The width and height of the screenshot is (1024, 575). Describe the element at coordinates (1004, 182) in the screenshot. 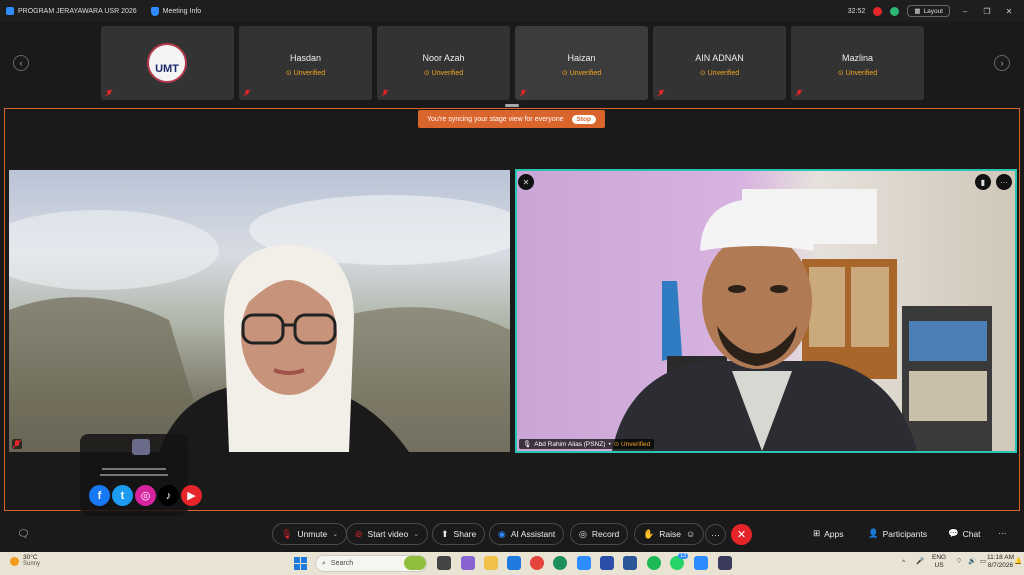

I see `video-options-button: ···` at that location.